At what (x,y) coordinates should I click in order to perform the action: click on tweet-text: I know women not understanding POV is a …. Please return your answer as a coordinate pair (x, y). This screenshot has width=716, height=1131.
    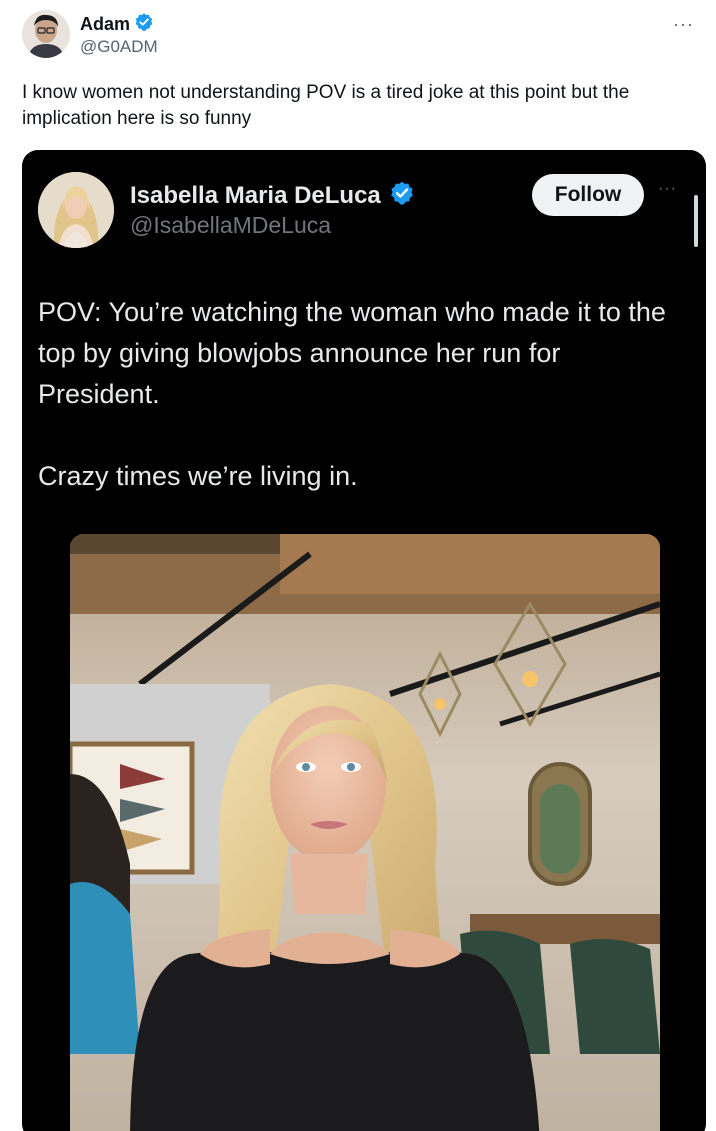
    Looking at the image, I should click on (326, 105).